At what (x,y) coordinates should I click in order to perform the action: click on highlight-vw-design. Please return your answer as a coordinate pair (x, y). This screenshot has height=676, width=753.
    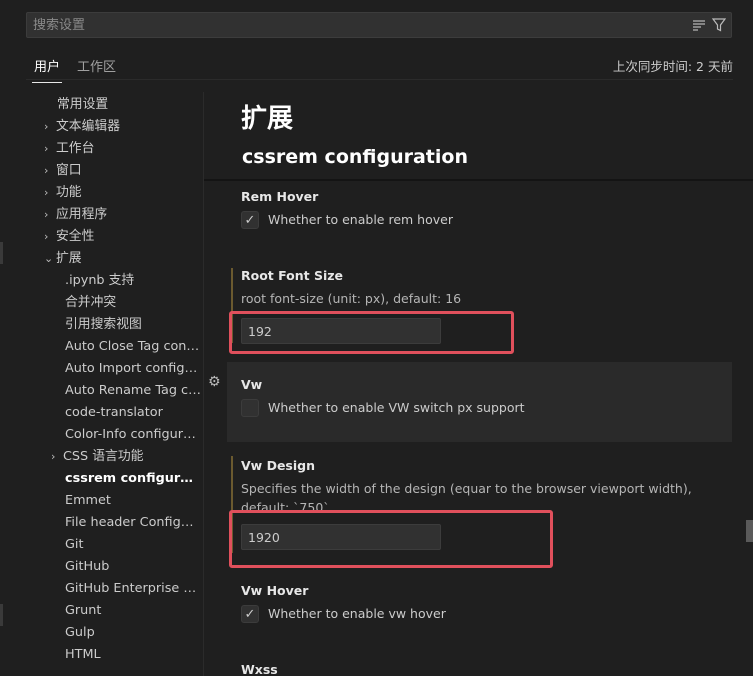
    Looking at the image, I should click on (391, 539).